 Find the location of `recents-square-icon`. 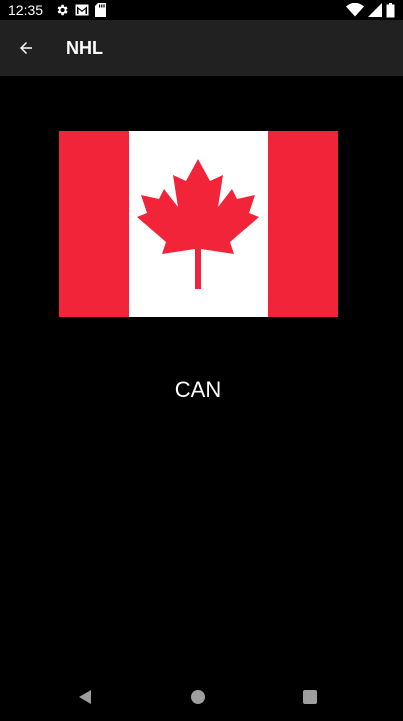

recents-square-icon is located at coordinates (310, 697).